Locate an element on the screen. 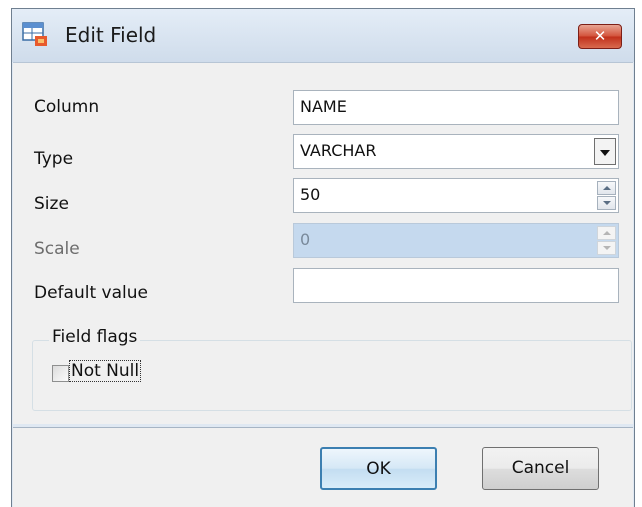 Image resolution: width=642 pixels, height=507 pixels. field-flags-title: Field flags is located at coordinates (95, 337).